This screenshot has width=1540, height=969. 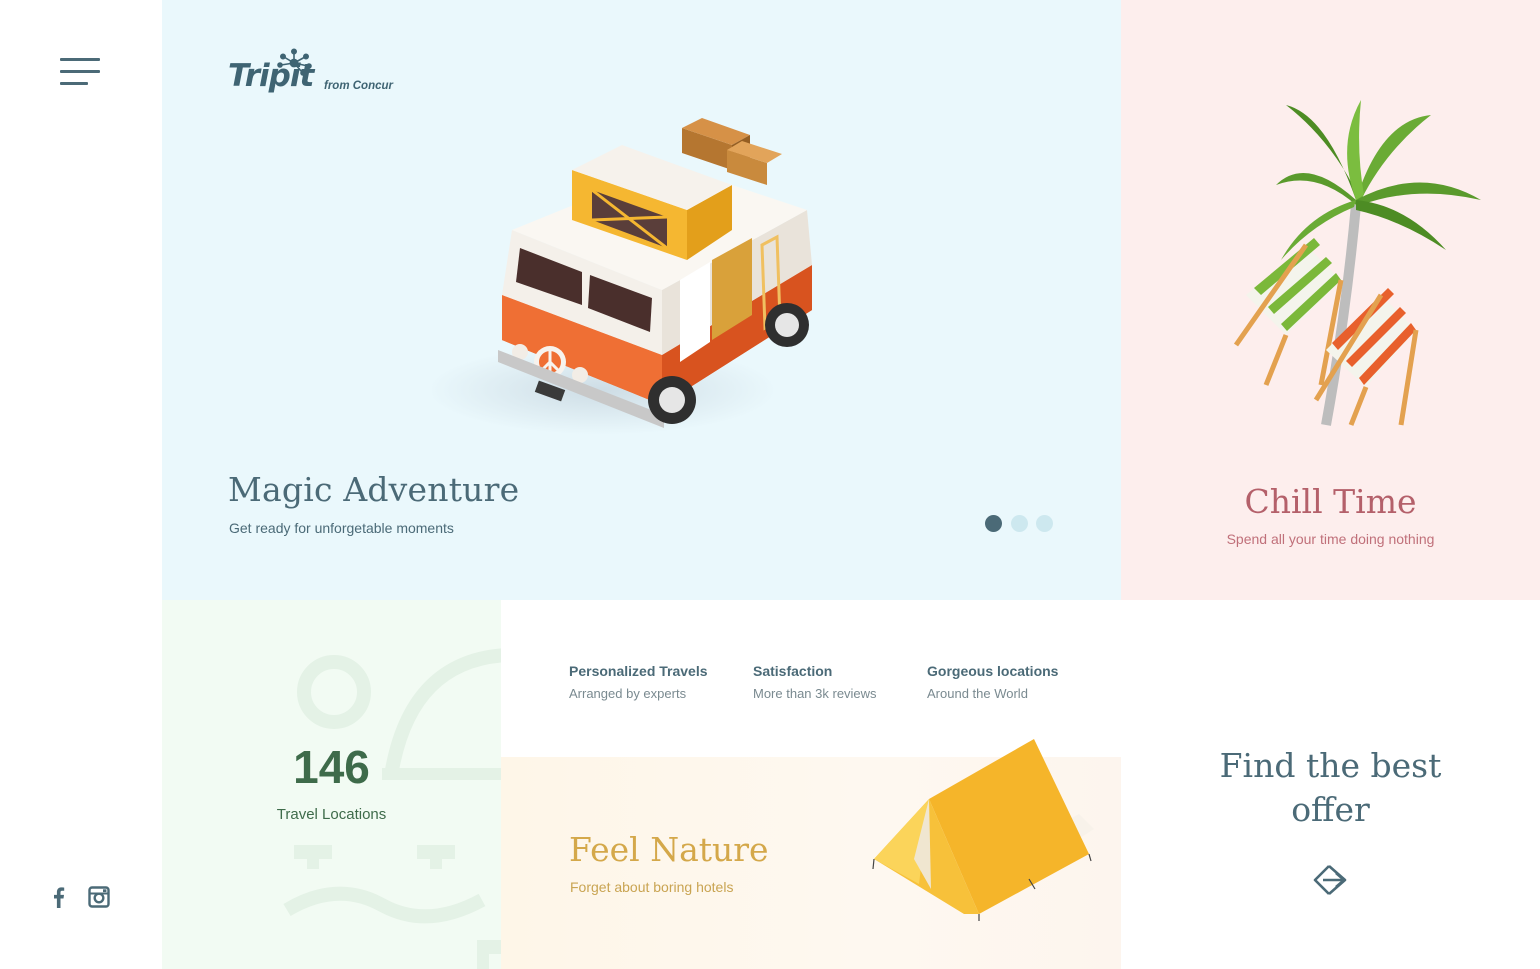 I want to click on feature-subtitle-2: More than 3k reviews, so click(x=815, y=693).